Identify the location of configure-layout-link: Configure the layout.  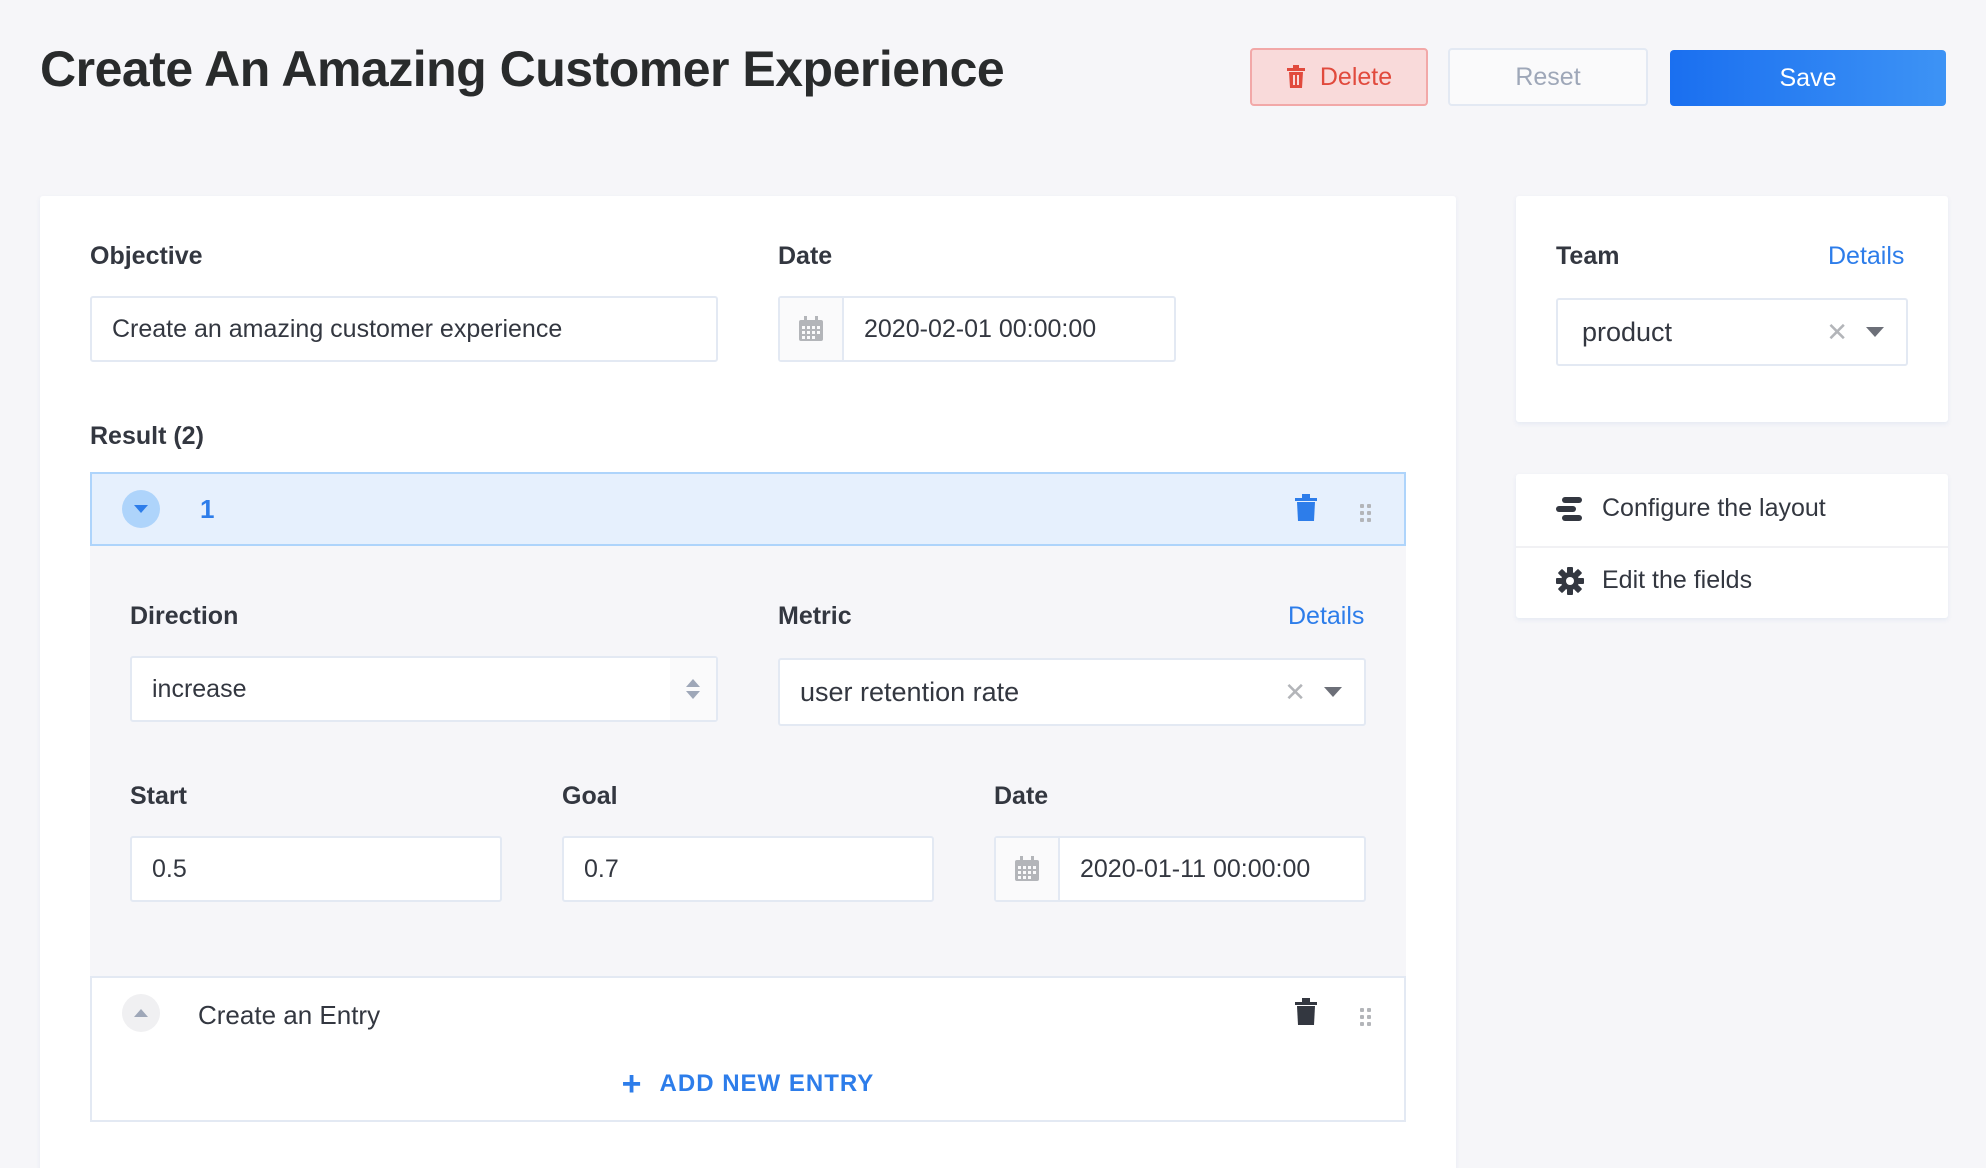
(1691, 508).